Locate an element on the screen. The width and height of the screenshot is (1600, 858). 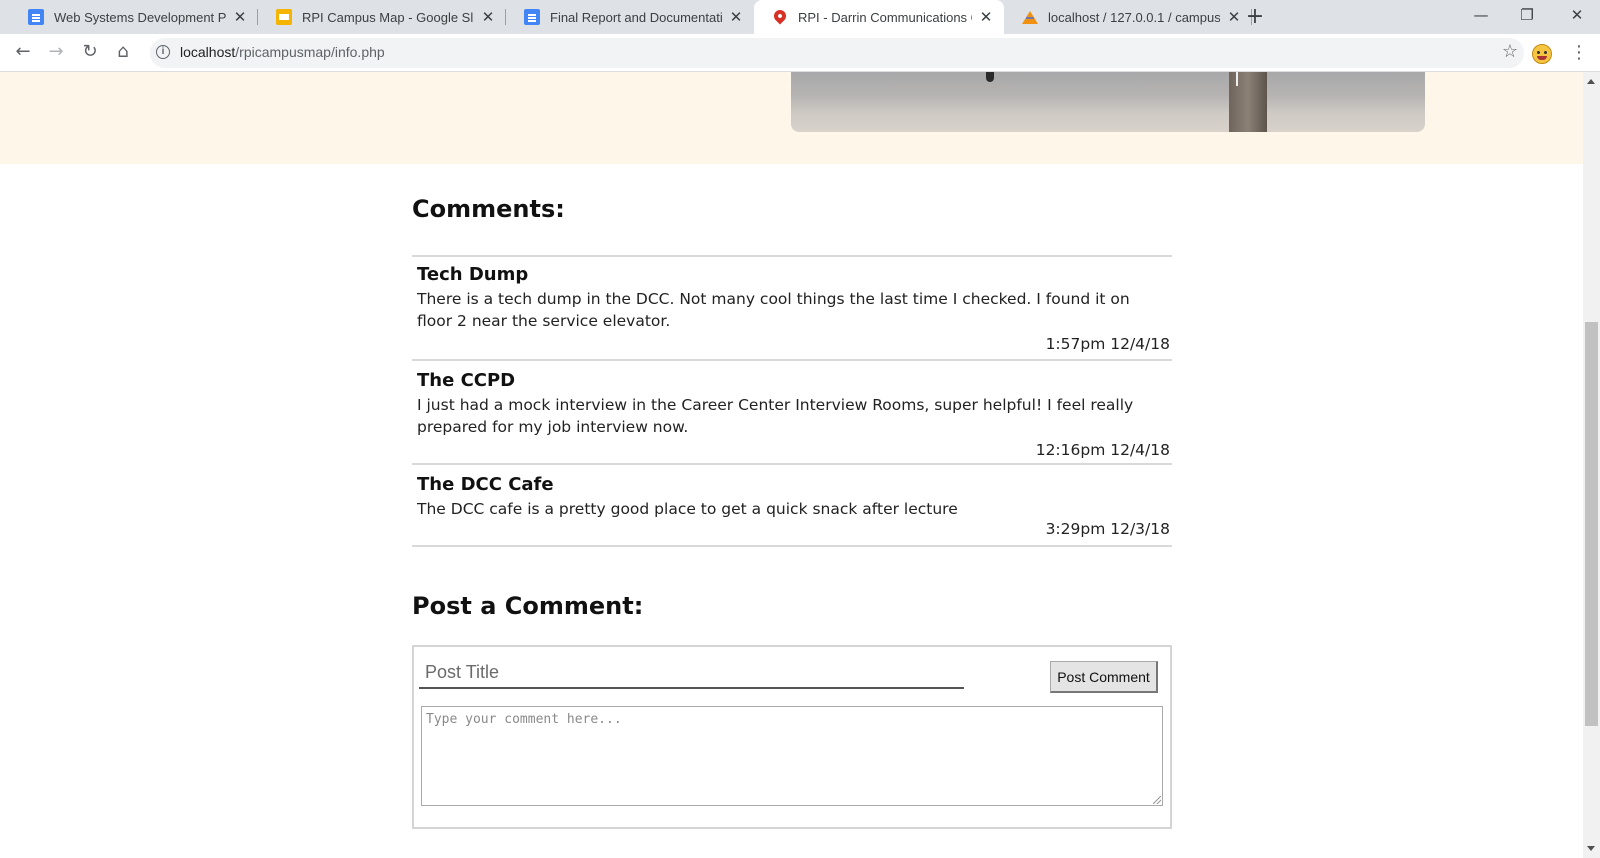
tab-rpi-dcc: RPI - Darrin Communications Cer ✕ is located at coordinates (879, 17).